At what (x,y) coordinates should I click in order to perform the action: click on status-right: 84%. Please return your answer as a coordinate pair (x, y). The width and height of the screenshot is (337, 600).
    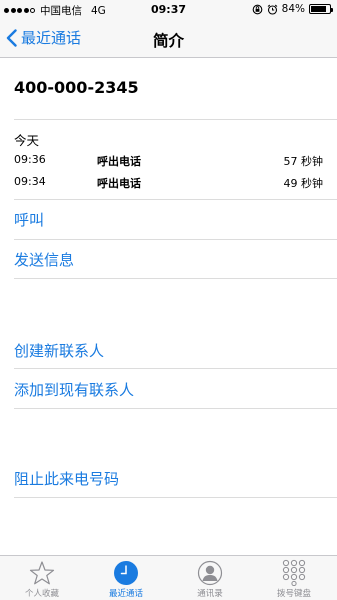
    Looking at the image, I should click on (292, 9).